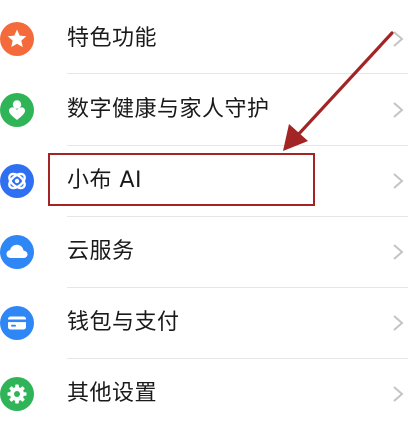  I want to click on settings-item-label: 特色功能, so click(112, 38).